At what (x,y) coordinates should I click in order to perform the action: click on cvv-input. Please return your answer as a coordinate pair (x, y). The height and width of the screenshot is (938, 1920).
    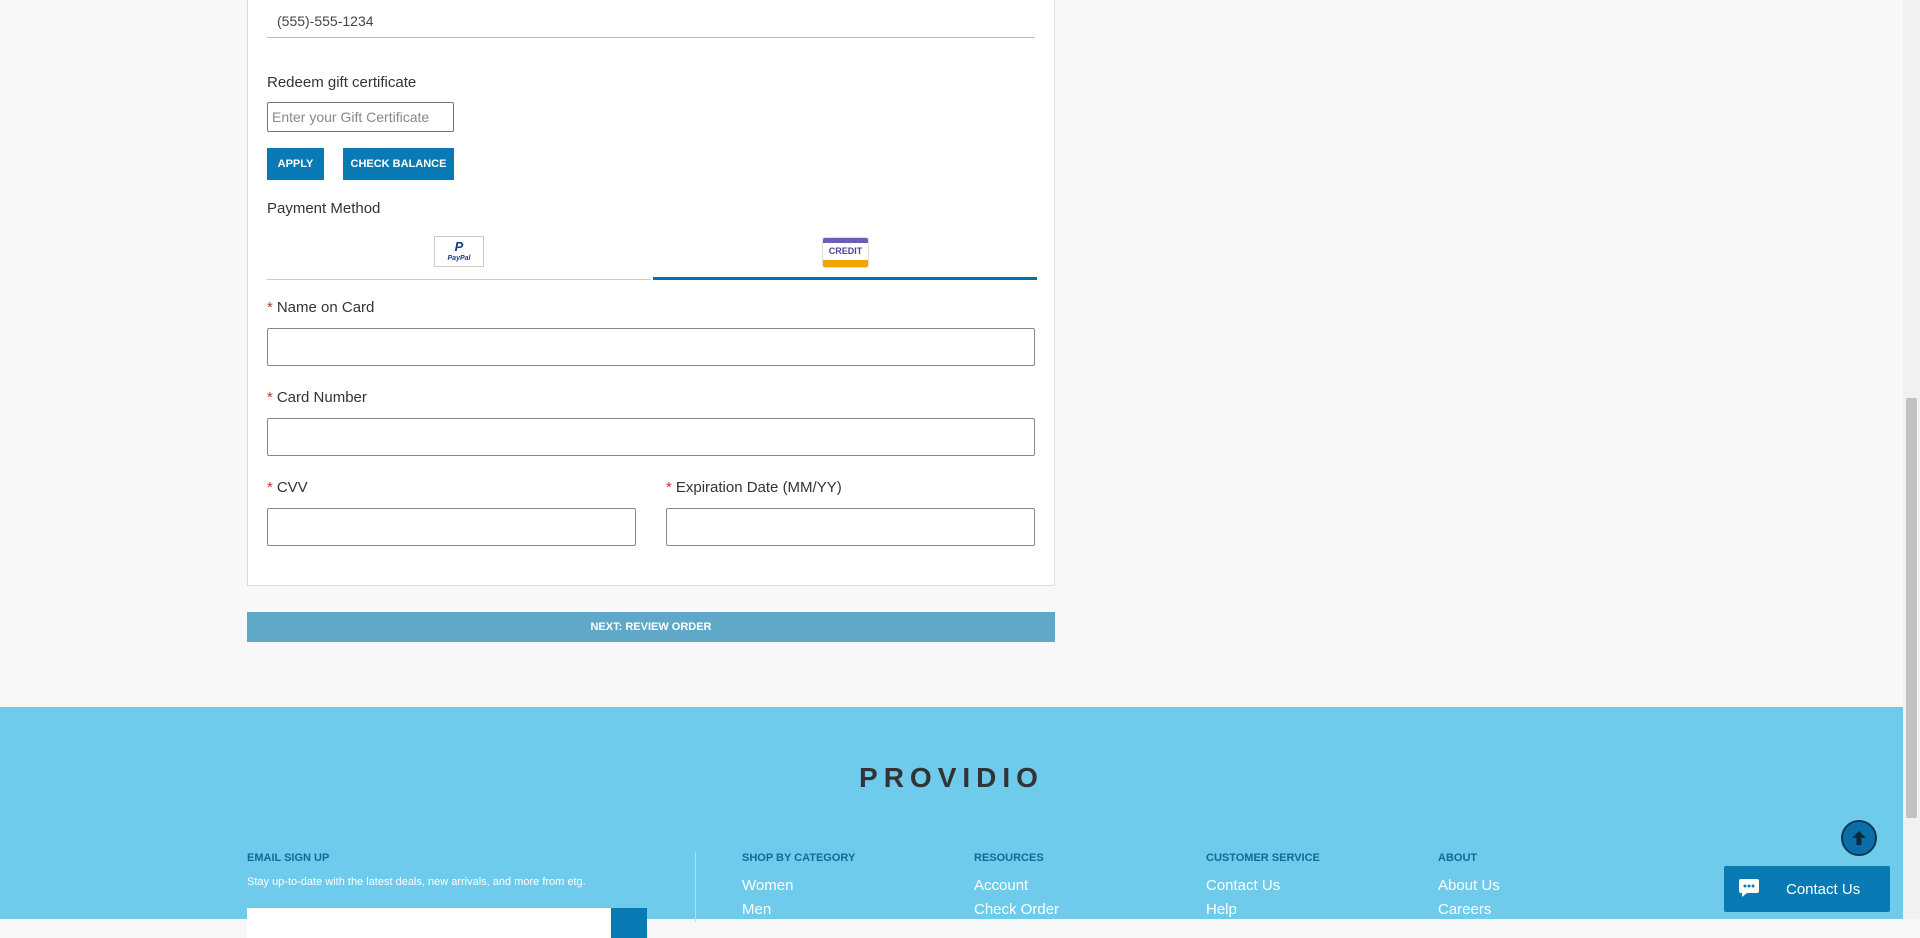
    Looking at the image, I should click on (451, 527).